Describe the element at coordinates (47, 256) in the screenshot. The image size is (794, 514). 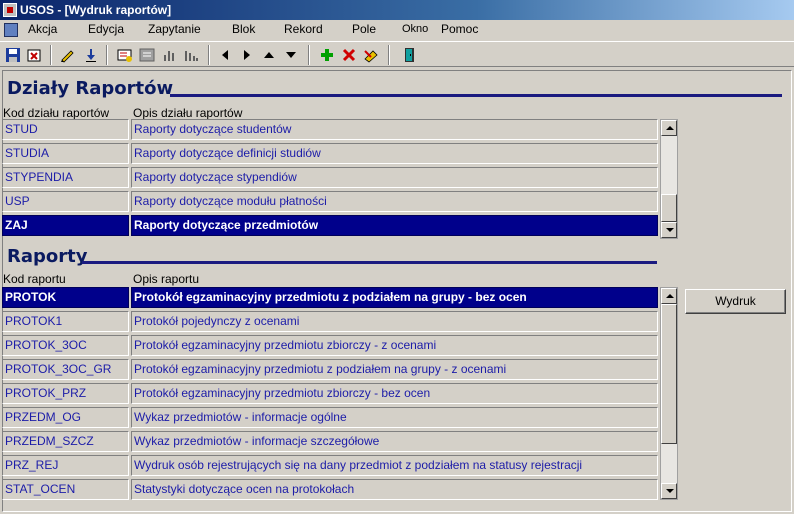
I see `section-title-raporty: Raporty` at that location.